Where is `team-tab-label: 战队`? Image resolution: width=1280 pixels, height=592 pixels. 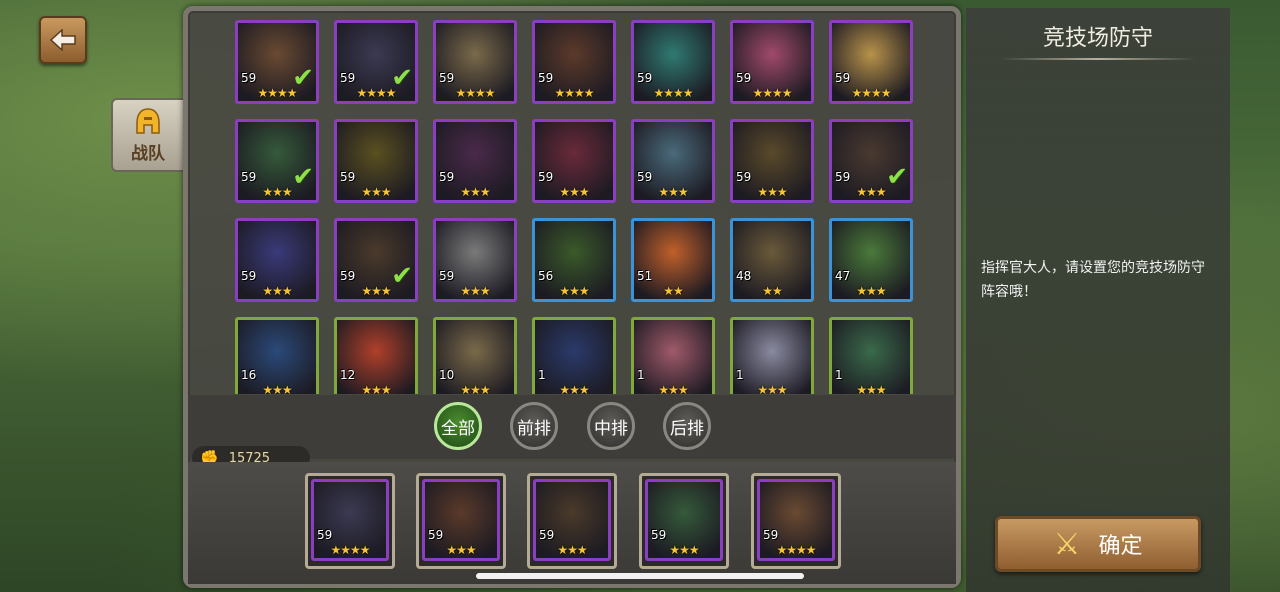 team-tab-label: 战队 is located at coordinates (148, 153).